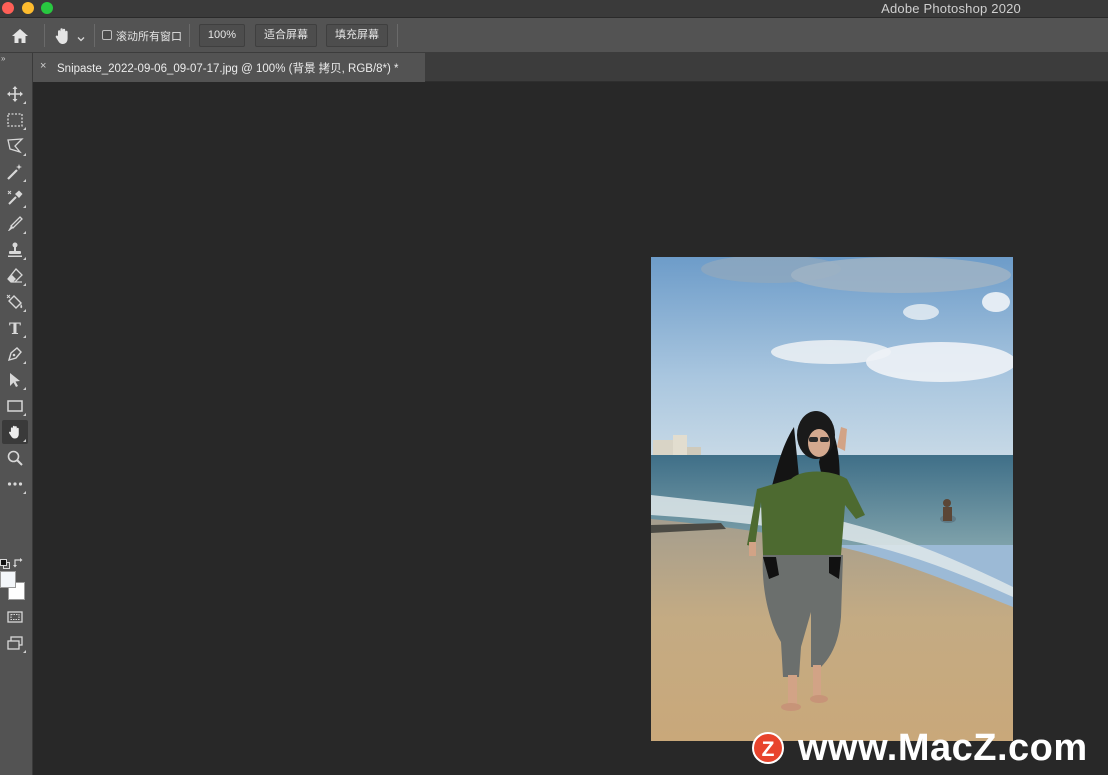  I want to click on quick-mask-button, so click(15, 617).